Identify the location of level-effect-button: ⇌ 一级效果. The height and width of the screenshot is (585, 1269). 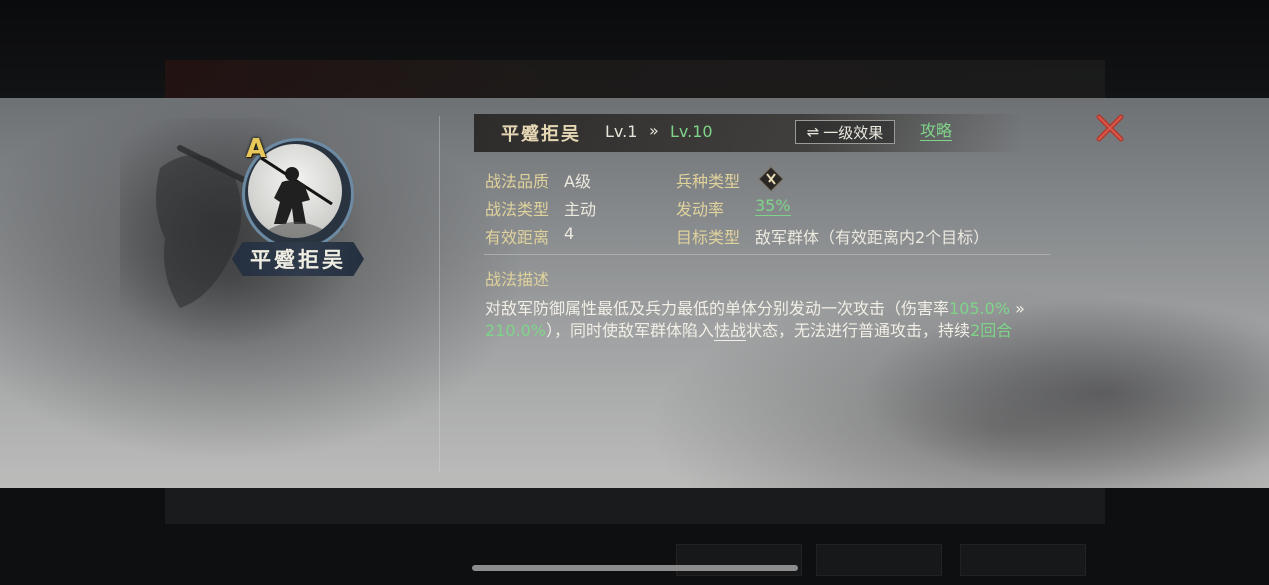
(845, 132).